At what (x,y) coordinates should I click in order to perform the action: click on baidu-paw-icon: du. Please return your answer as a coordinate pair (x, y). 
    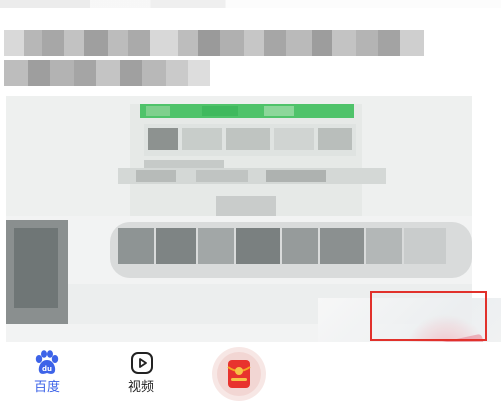
    Looking at the image, I should click on (47, 362).